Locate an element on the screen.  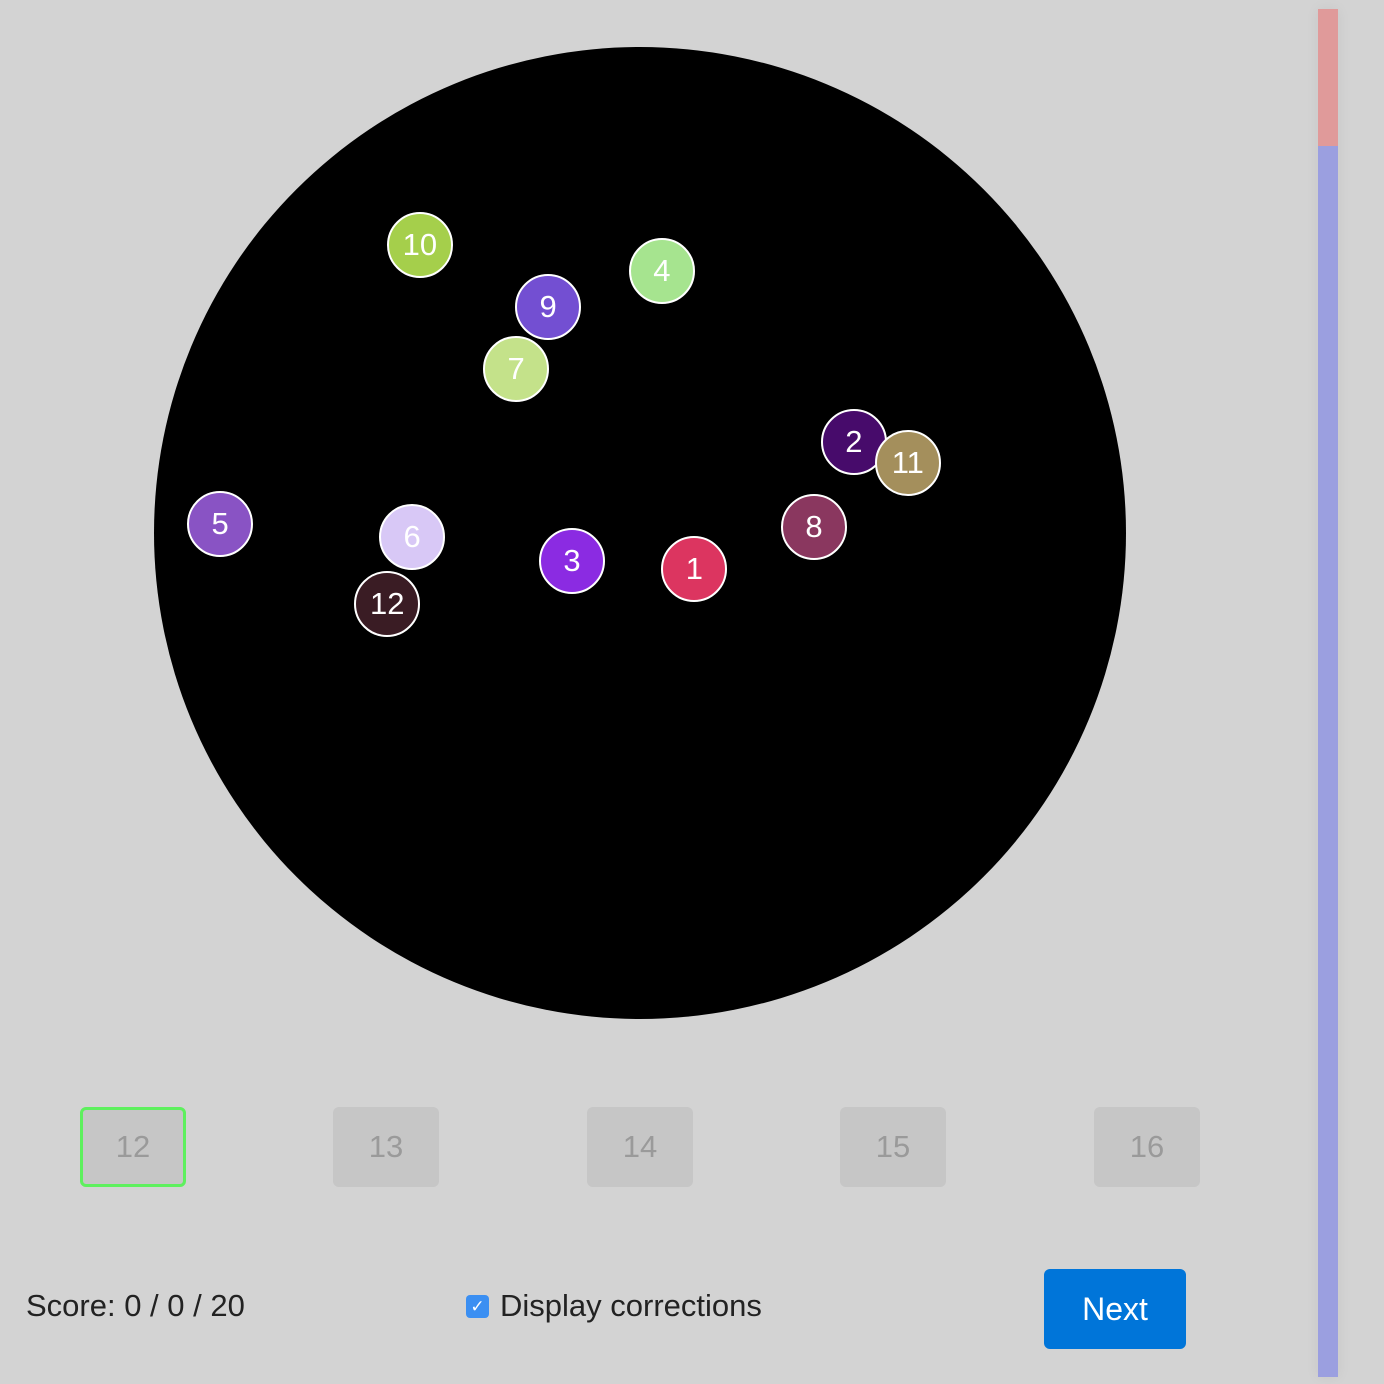
choice-button-15: 15 is located at coordinates (893, 1147).